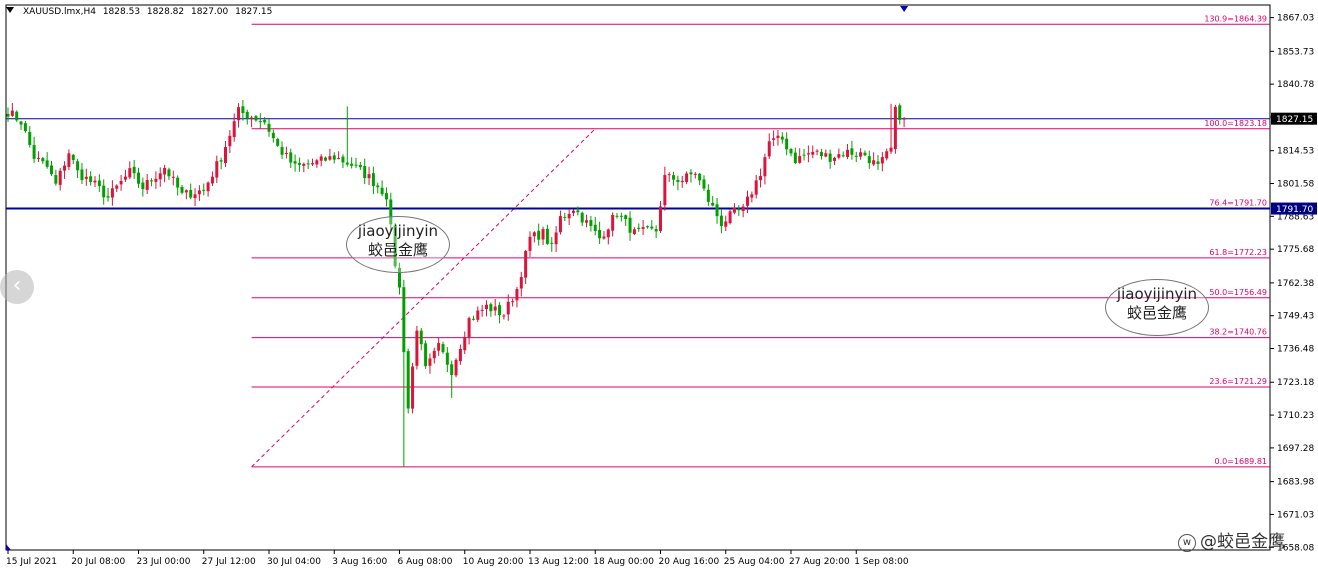 The height and width of the screenshot is (575, 1318). I want to click on x-tick-label: 20 Jul 08:00, so click(98, 562).